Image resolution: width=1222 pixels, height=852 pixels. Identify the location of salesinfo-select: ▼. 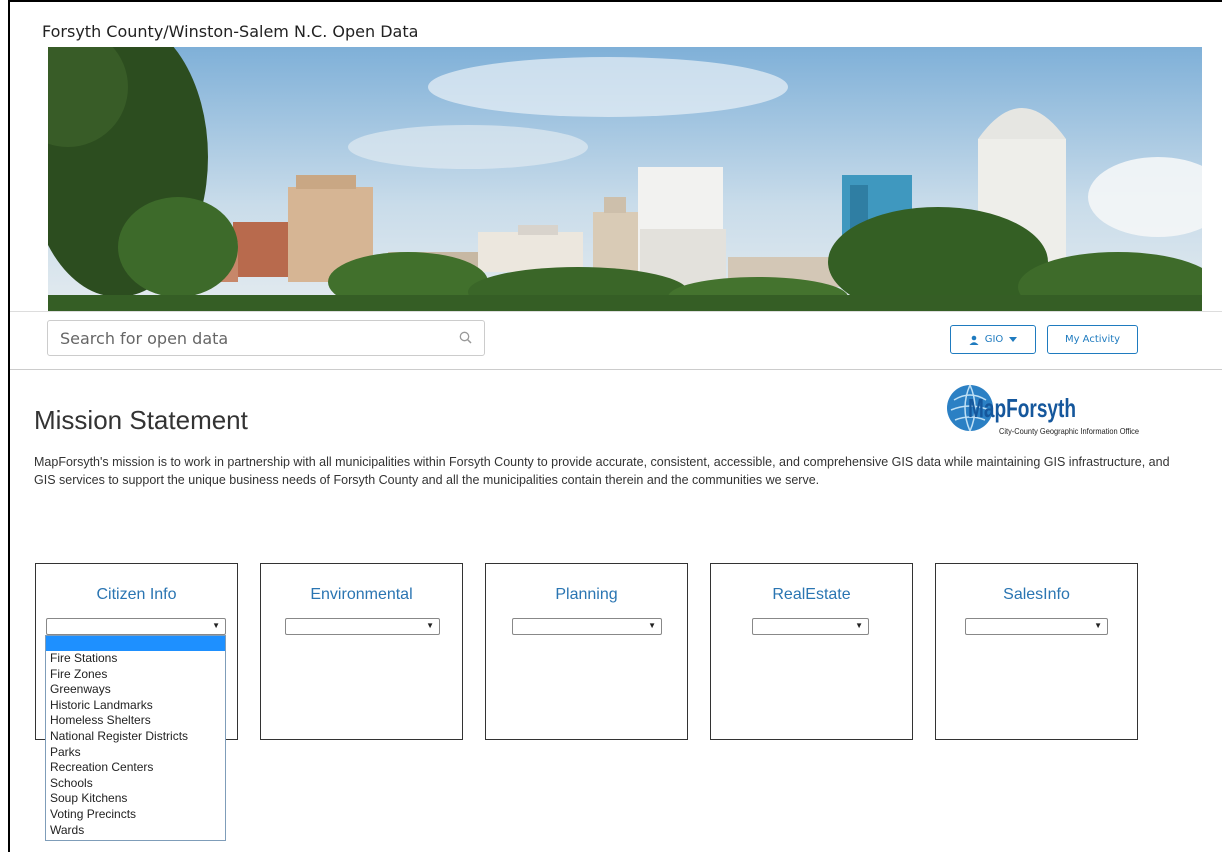
(1036, 626).